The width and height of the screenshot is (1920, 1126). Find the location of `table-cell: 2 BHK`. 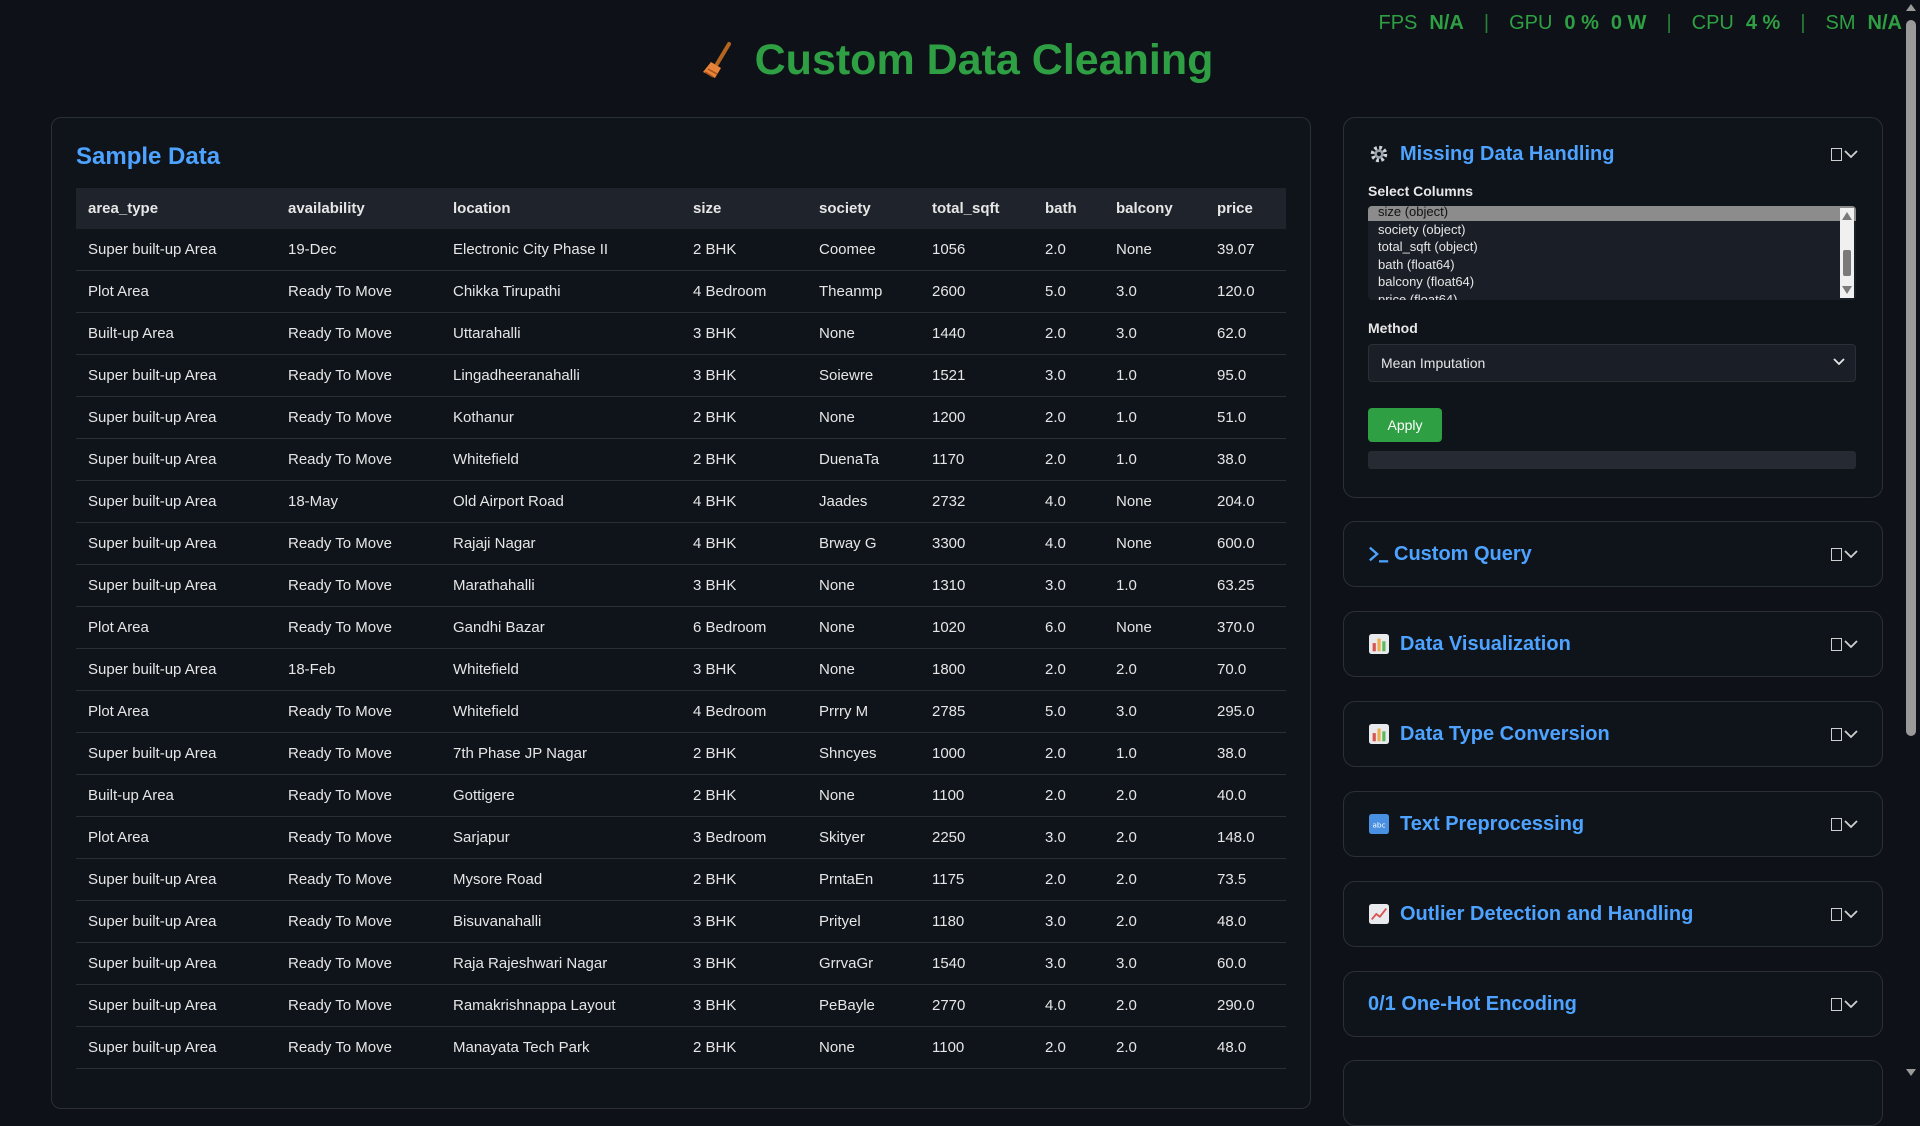

table-cell: 2 BHK is located at coordinates (744, 417).